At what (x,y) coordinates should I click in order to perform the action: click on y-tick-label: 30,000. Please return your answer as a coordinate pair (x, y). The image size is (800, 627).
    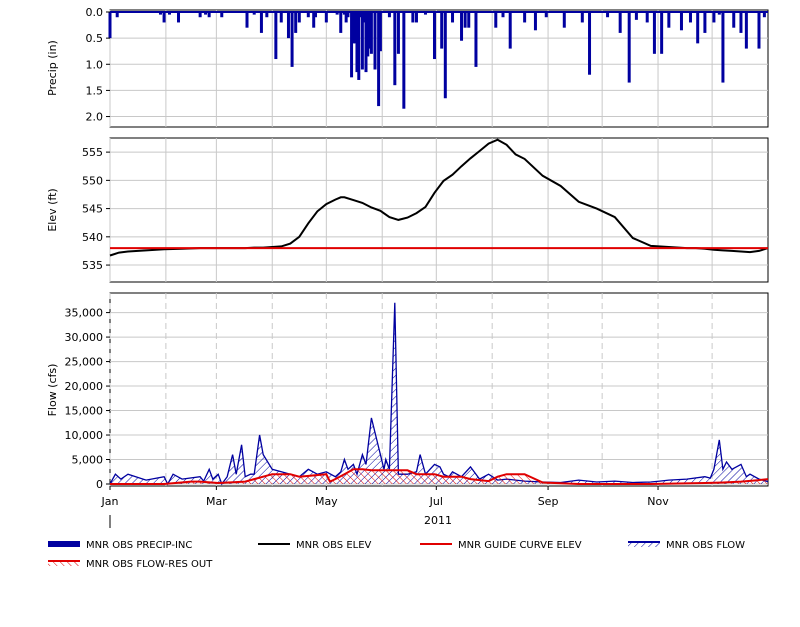
    Looking at the image, I should click on (84, 337).